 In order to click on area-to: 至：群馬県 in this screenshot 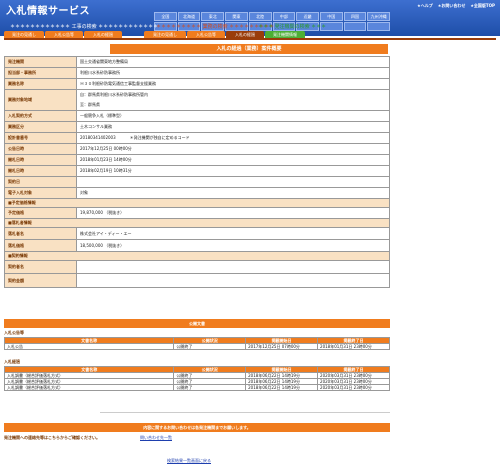, I will do `click(90, 104)`.